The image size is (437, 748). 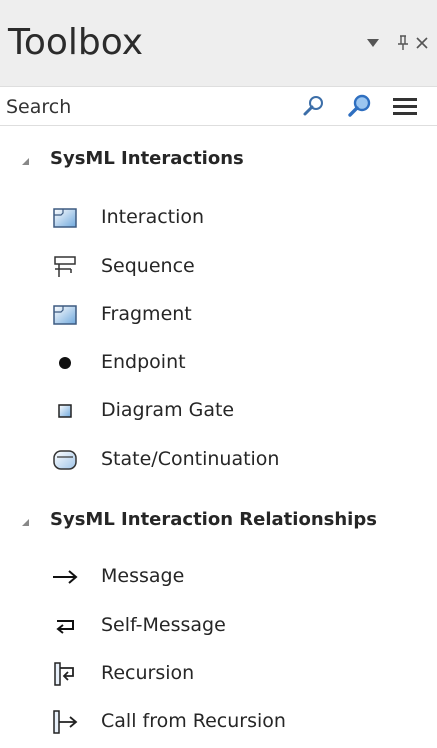 I want to click on diagram-gate-icon, so click(x=65, y=411).